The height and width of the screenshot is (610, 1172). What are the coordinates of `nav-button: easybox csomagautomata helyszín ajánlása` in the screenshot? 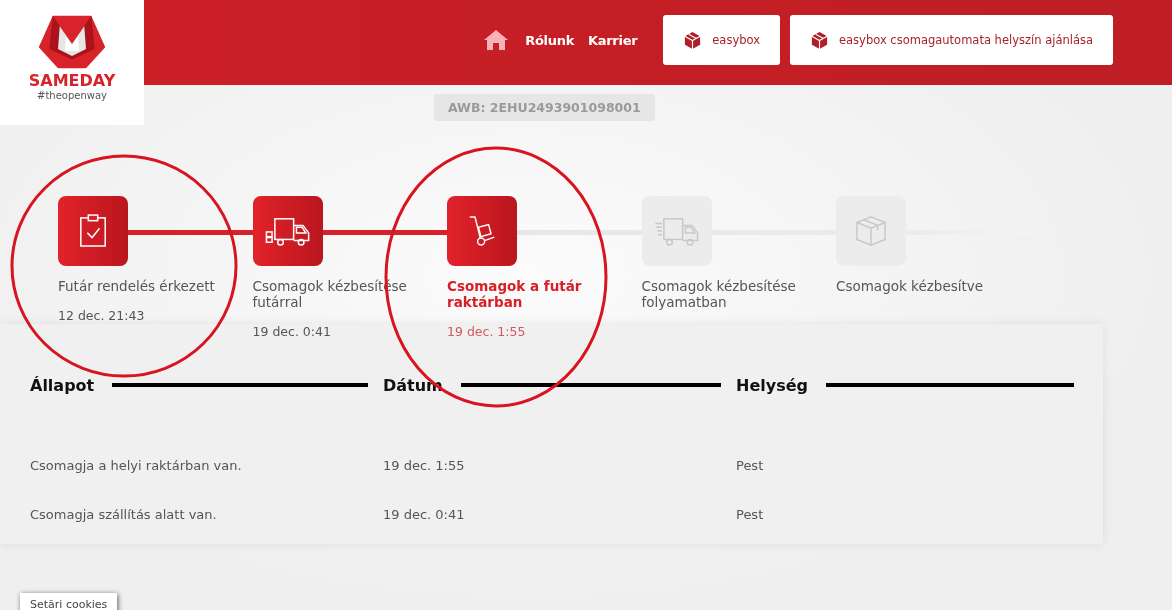 It's located at (951, 40).